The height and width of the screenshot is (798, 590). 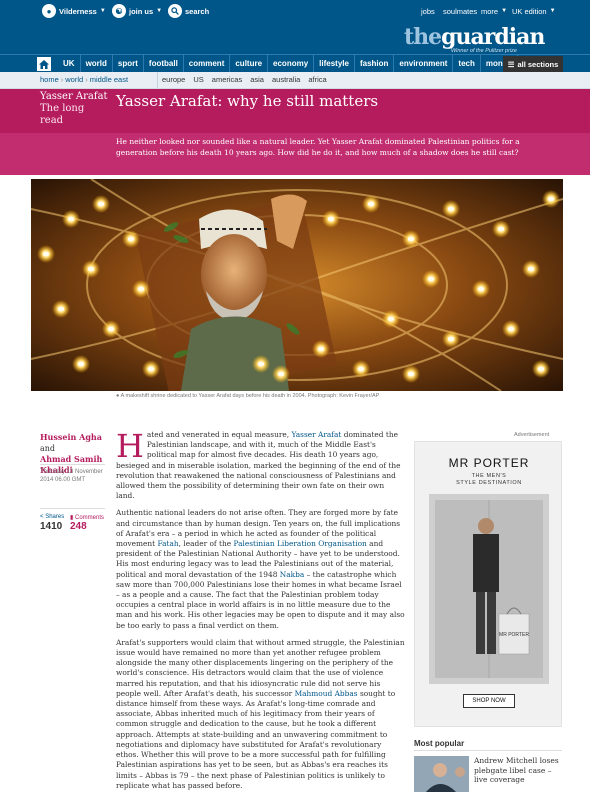 I want to click on menu-icon: ☰, so click(x=511, y=64).